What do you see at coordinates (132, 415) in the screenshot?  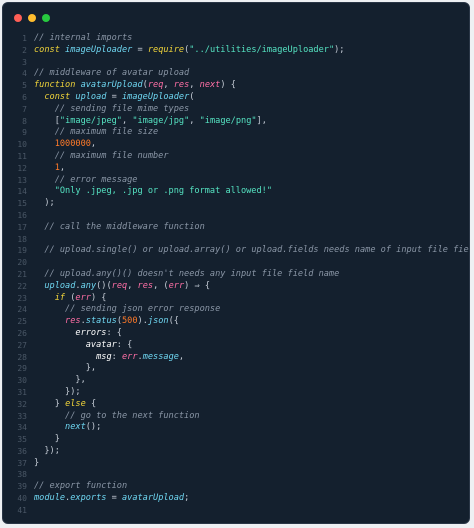 I see `code-token-comment: // go to the next function` at bounding box center [132, 415].